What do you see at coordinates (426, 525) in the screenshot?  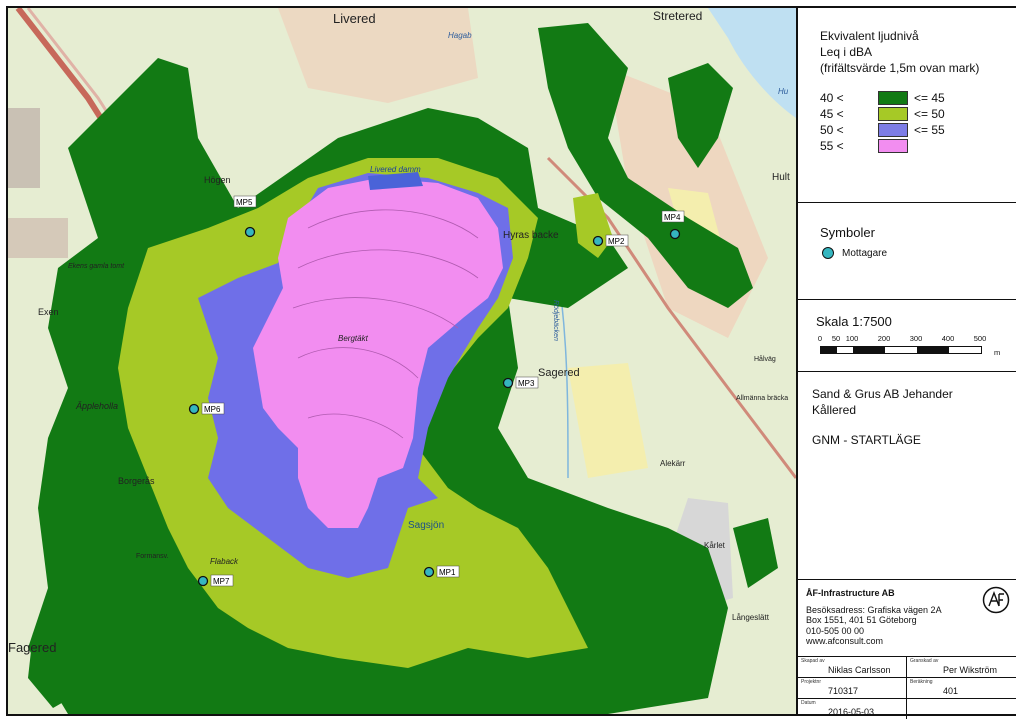 I see `label-sagsjon: Sagsjön` at bounding box center [426, 525].